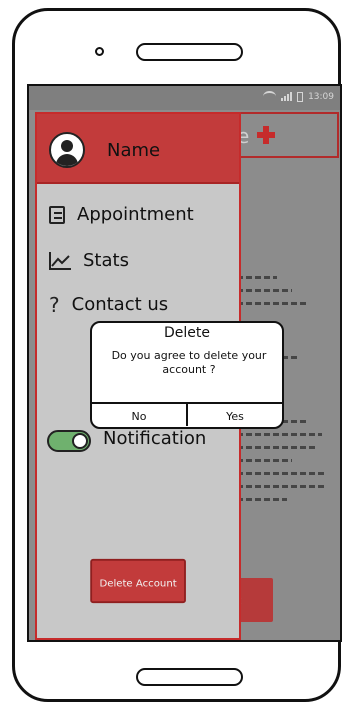  Describe the element at coordinates (235, 416) in the screenshot. I see `dialog-yes-button: Yes` at that location.